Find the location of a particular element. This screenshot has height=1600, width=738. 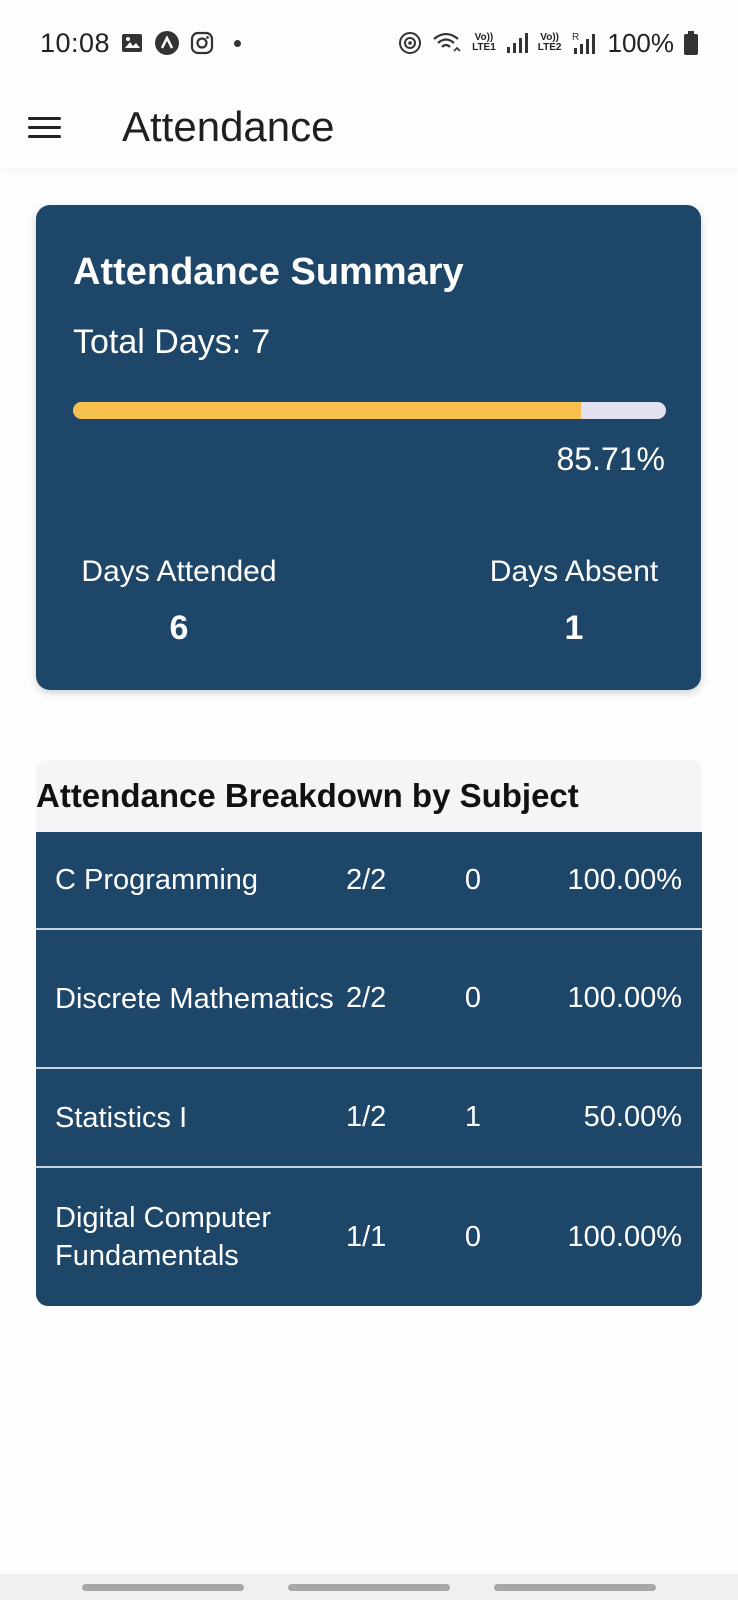

days-absent-value: 1 is located at coordinates (574, 628).